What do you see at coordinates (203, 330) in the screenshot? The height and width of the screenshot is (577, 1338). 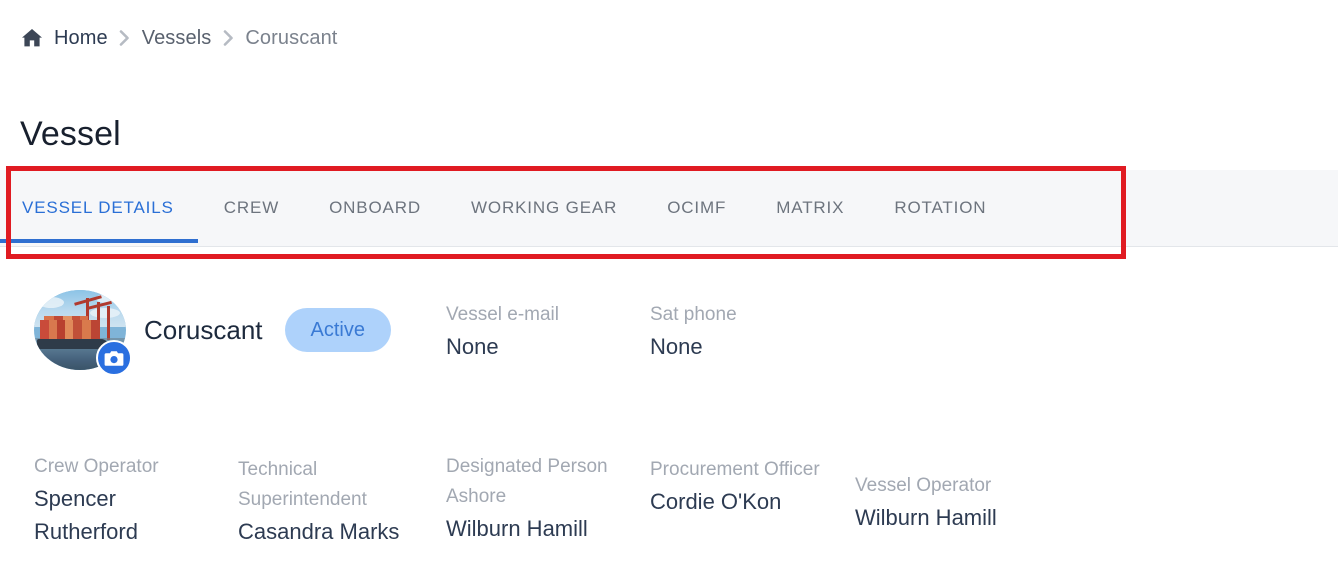 I see `vessel-name: Coruscant` at bounding box center [203, 330].